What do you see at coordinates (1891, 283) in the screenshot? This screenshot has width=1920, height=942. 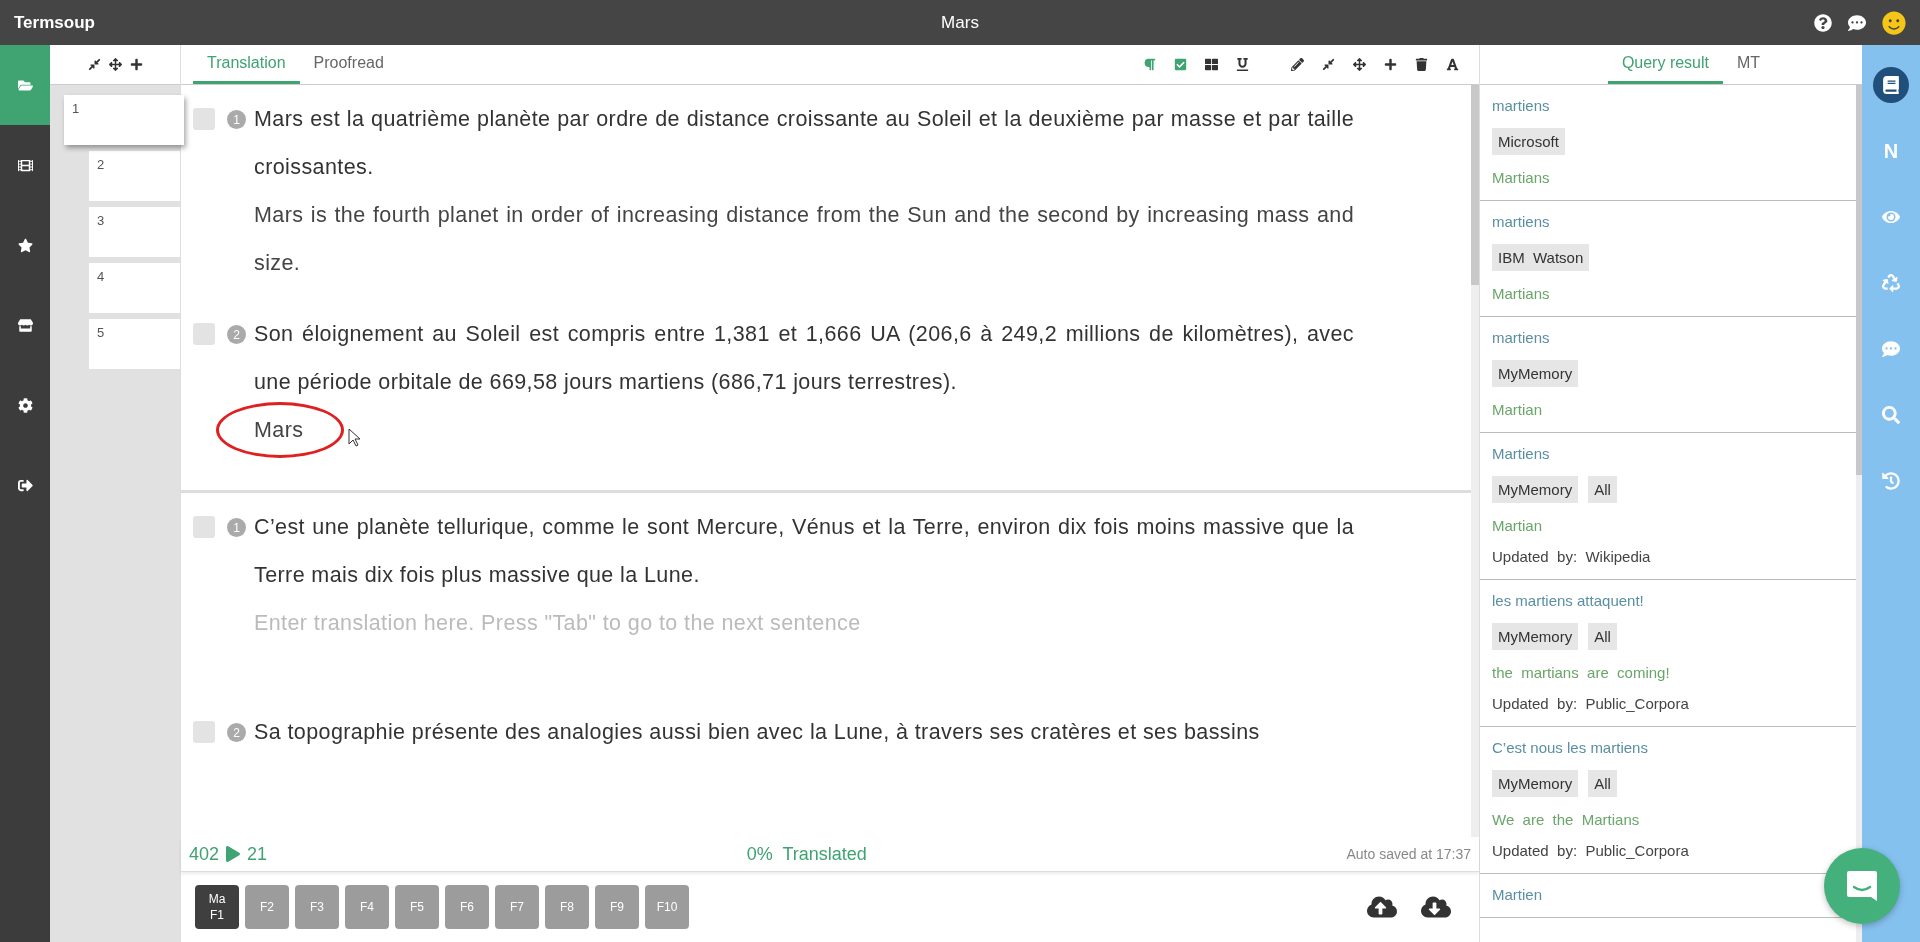 I see `recycle-icon` at bounding box center [1891, 283].